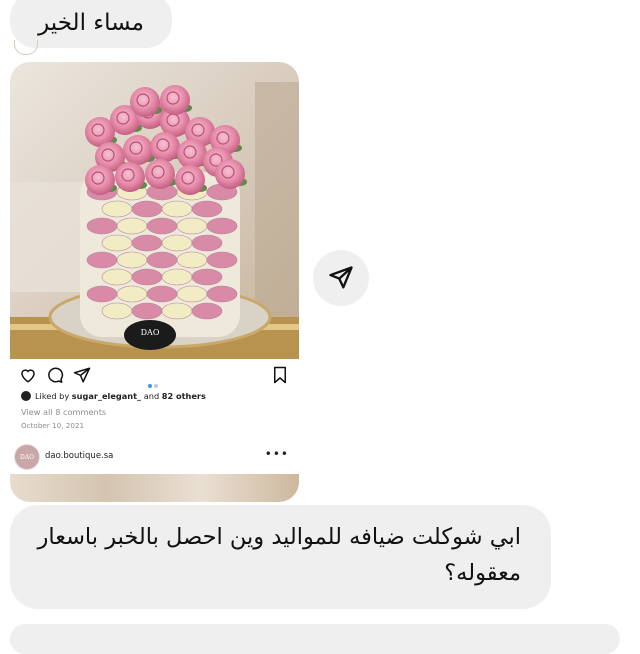 This screenshot has height=654, width=640. I want to click on likes-summary: Liked by sugar_elegant_ and 82 others, so click(113, 396).